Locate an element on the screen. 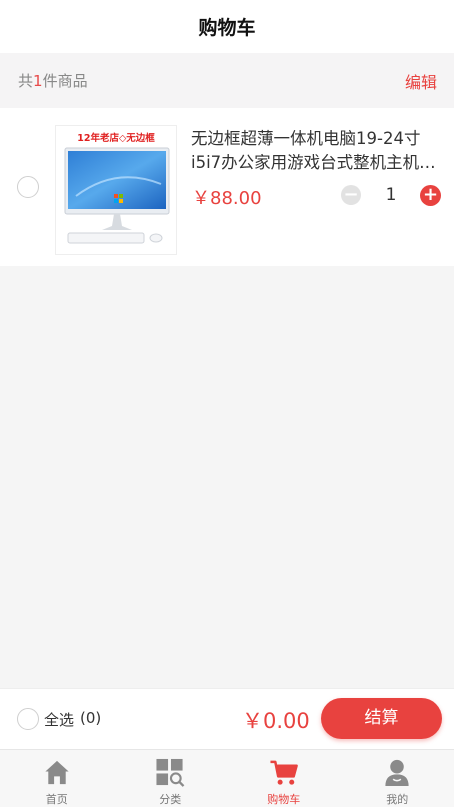  item-count-text: 共1件商品 is located at coordinates (53, 80).